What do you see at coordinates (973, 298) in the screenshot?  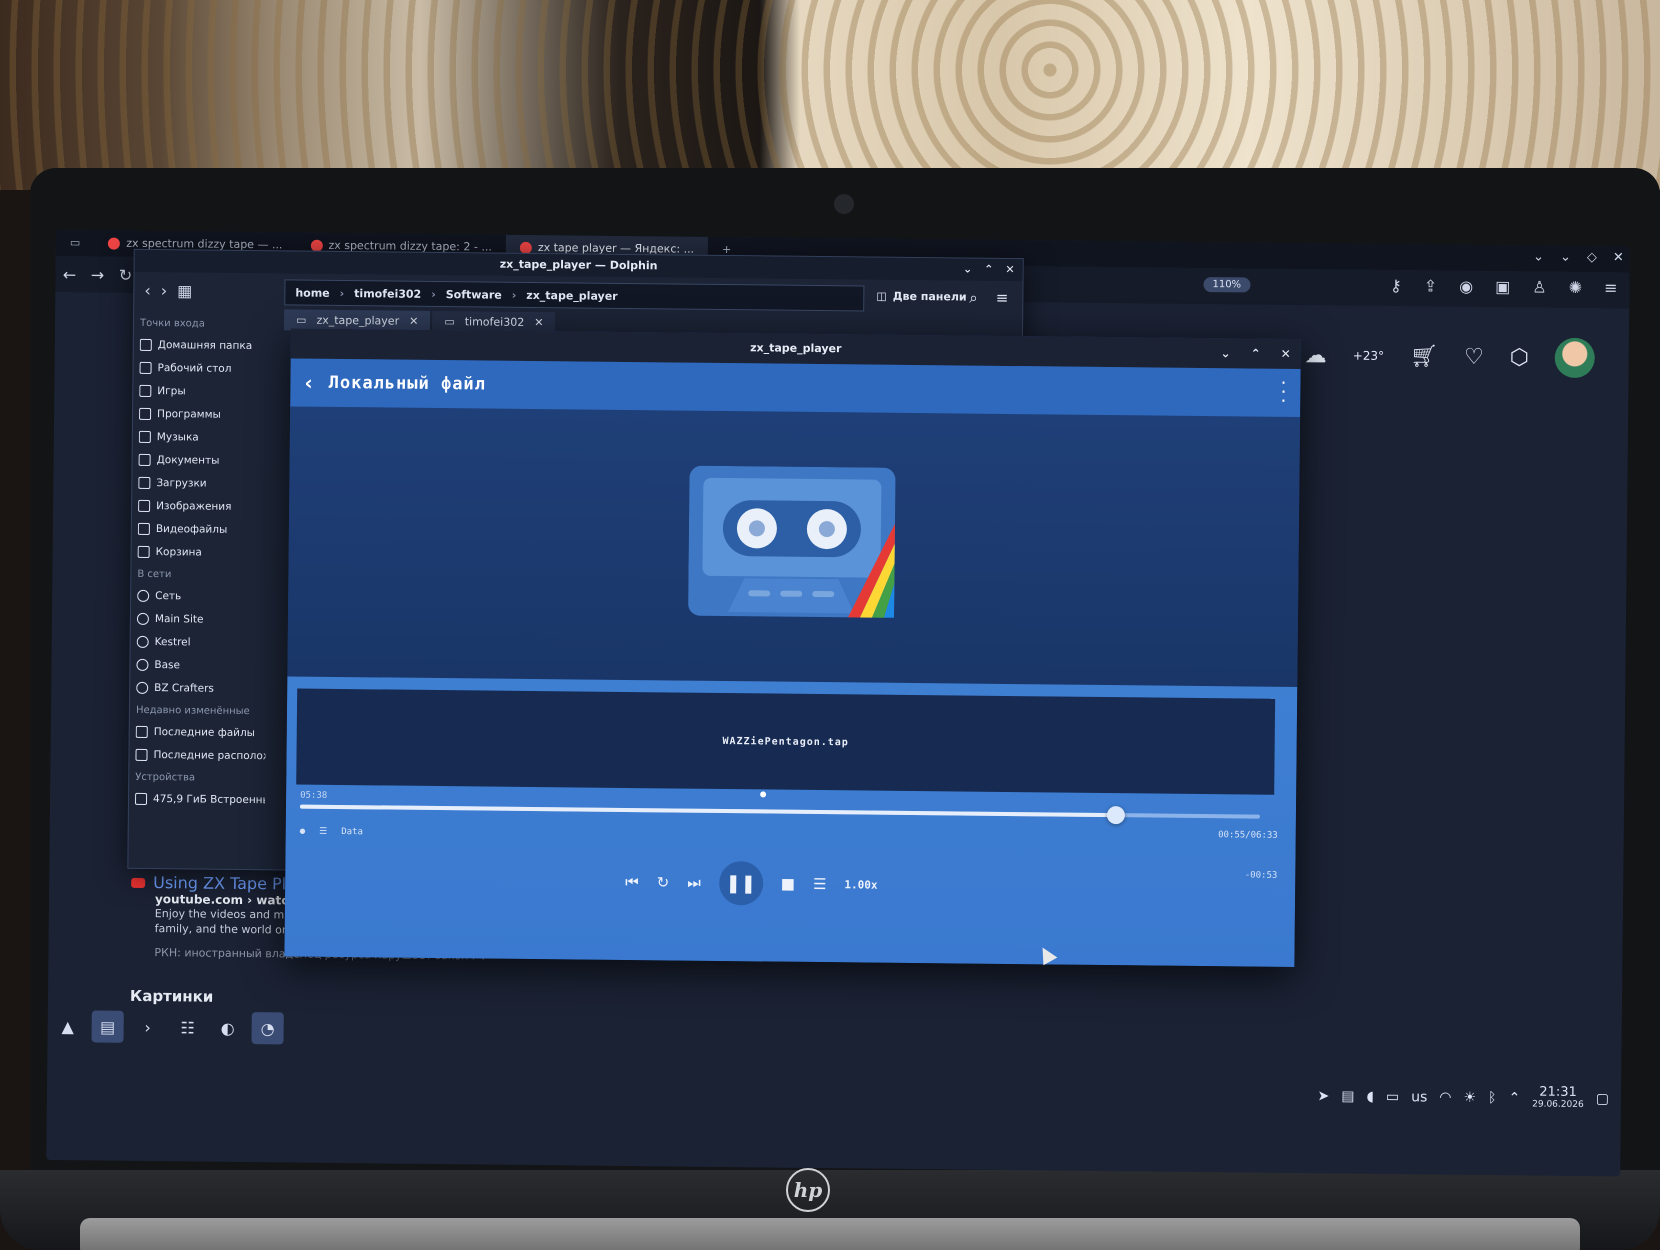 I see `search-icon: ⌕` at bounding box center [973, 298].